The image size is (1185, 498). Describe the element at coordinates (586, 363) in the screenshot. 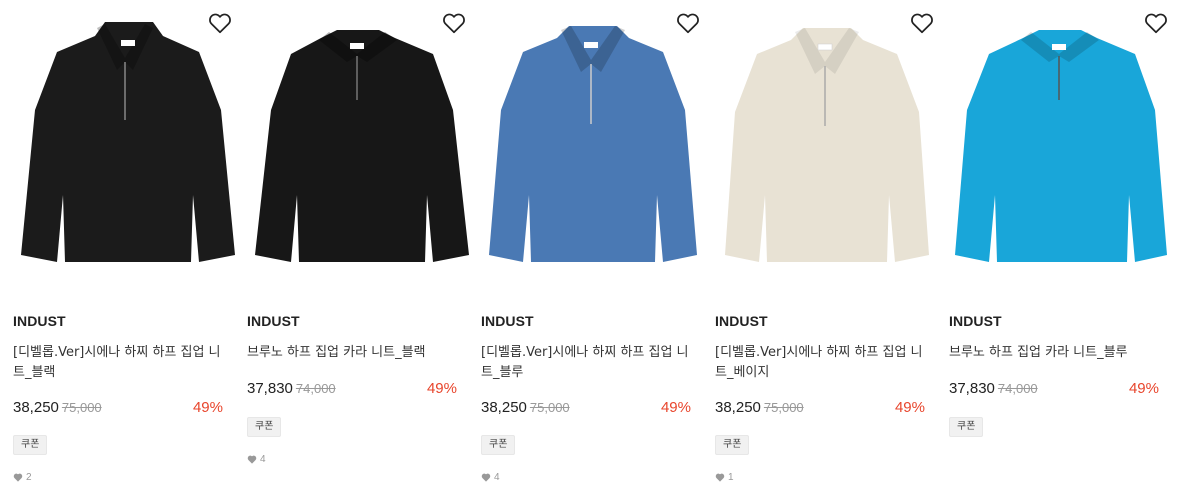

I see `product-name: [디벨롭.Ver]시에나 하찌 하프 집업 니트_블루` at that location.